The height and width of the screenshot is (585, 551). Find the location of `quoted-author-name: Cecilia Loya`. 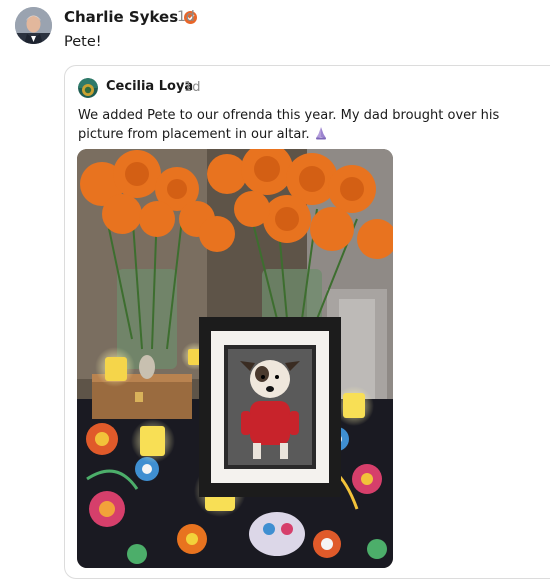

quoted-author-name: Cecilia Loya is located at coordinates (149, 86).